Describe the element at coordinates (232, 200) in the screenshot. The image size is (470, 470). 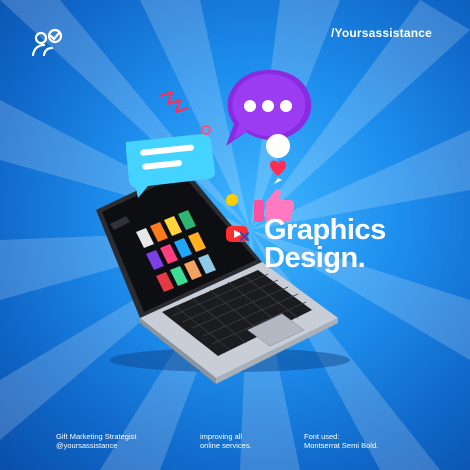
I see `yellow-dot-decoration` at that location.